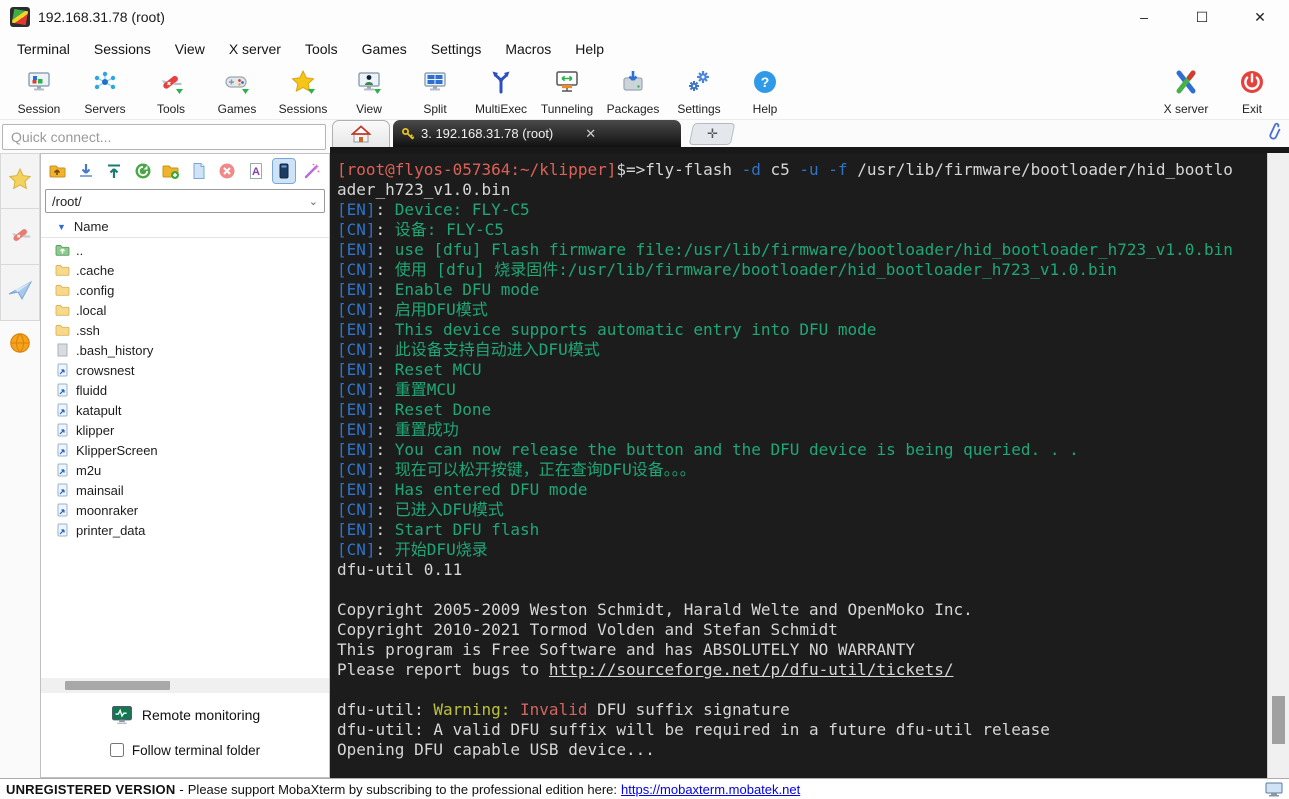 The image size is (1289, 799). Describe the element at coordinates (185, 201) in the screenshot. I see `path-combobox: /root/ ⌄` at that location.